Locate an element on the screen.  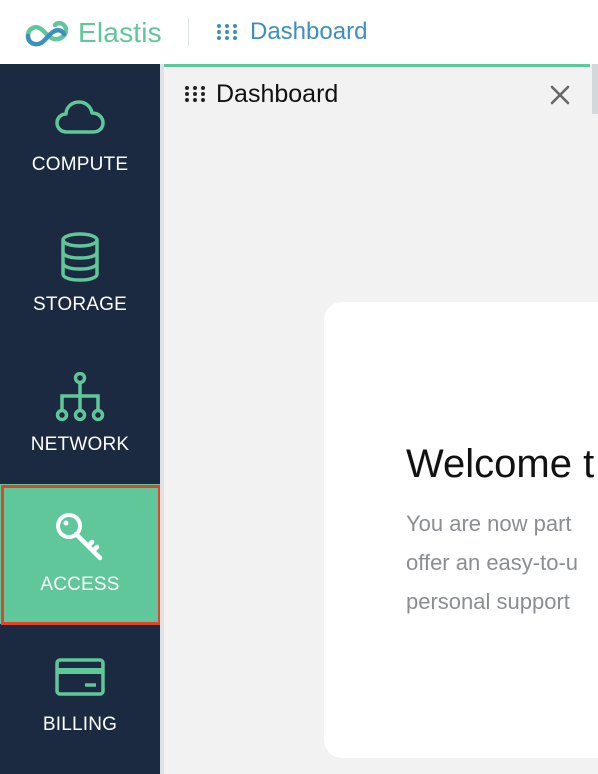
breadcrumb: Dashboard is located at coordinates (291, 32).